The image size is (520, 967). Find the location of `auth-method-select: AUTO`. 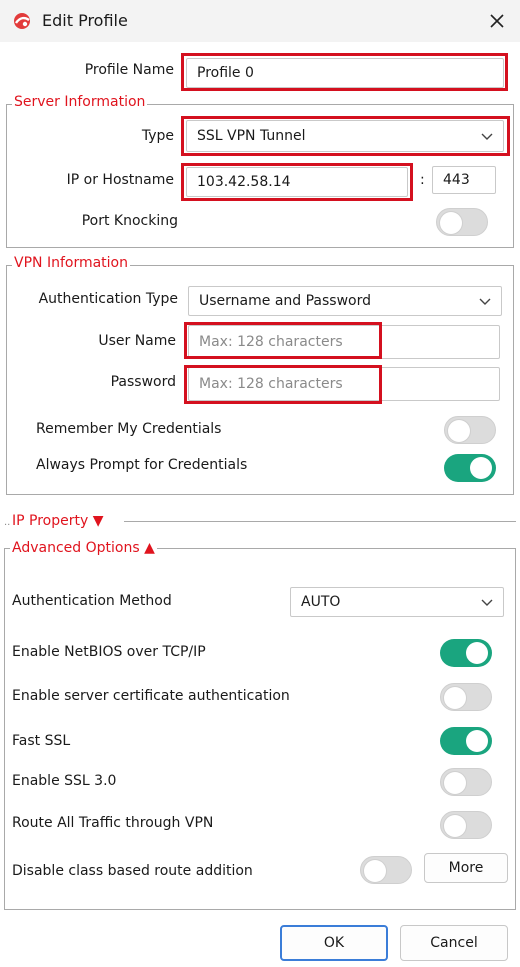

auth-method-select: AUTO is located at coordinates (397, 602).